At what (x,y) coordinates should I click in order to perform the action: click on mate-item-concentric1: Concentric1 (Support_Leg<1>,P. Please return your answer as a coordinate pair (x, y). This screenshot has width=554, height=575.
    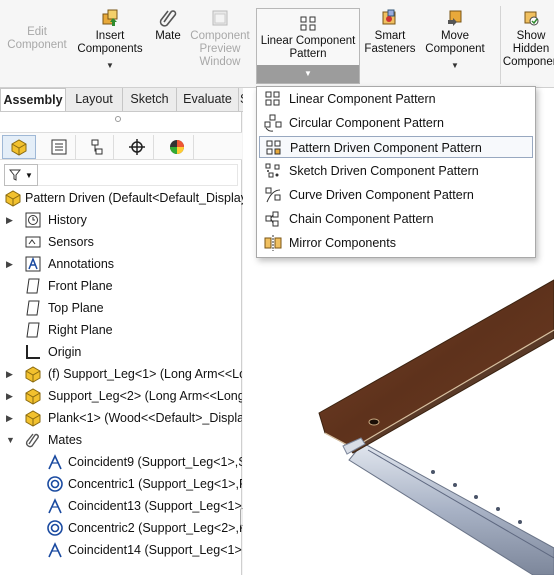
    Looking at the image, I should click on (143, 484).